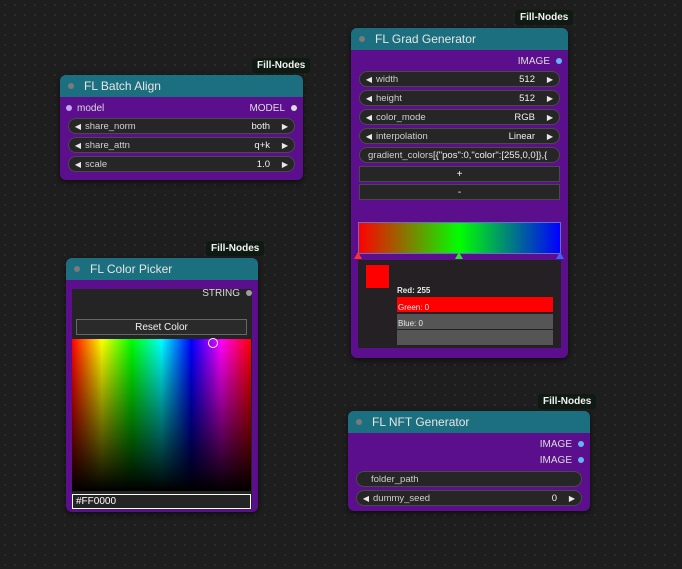 Image resolution: width=682 pixels, height=569 pixels. I want to click on gradient-stop-green-icon, so click(459, 255).